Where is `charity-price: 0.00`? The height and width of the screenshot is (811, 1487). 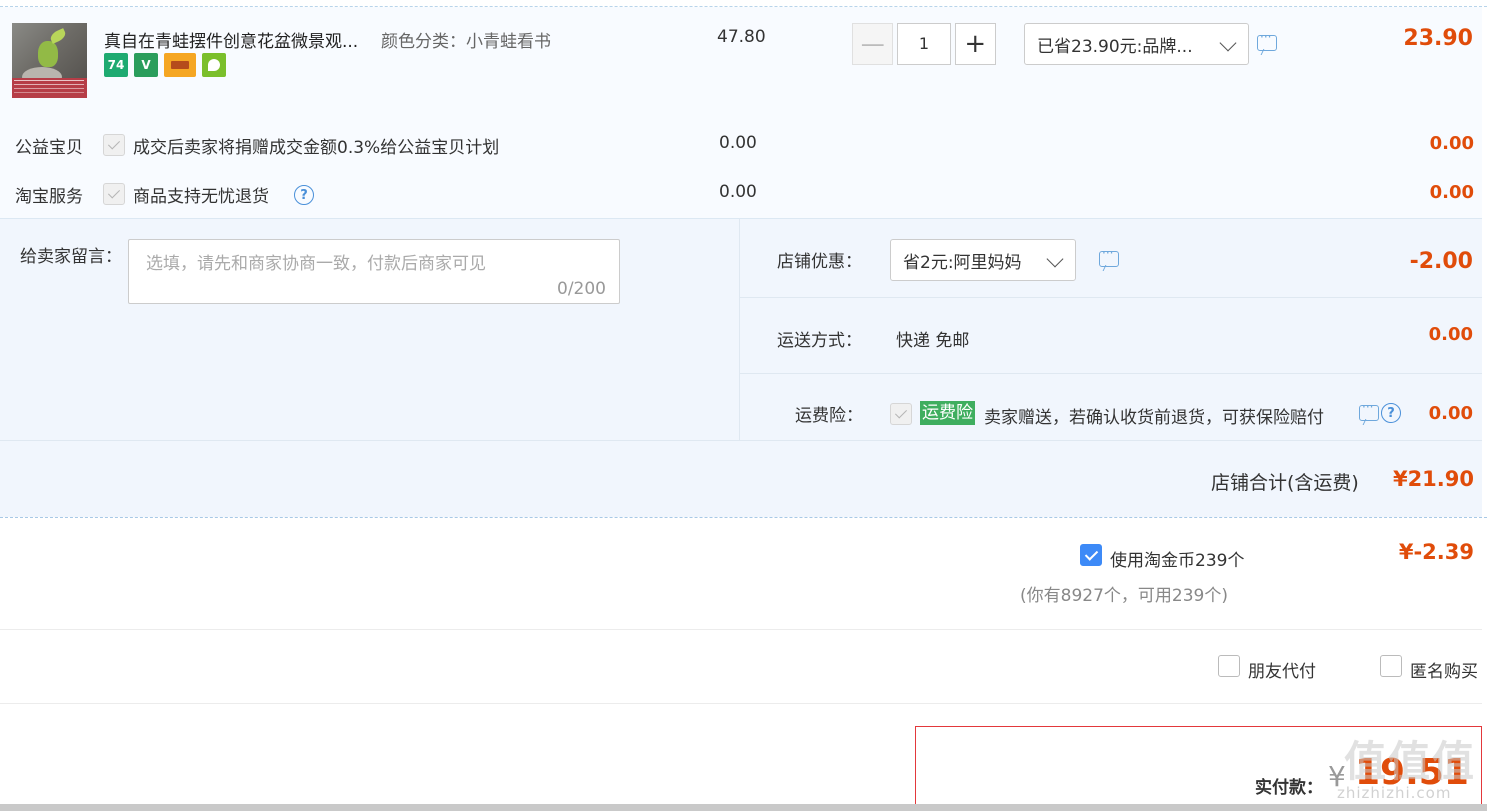 charity-price: 0.00 is located at coordinates (738, 143).